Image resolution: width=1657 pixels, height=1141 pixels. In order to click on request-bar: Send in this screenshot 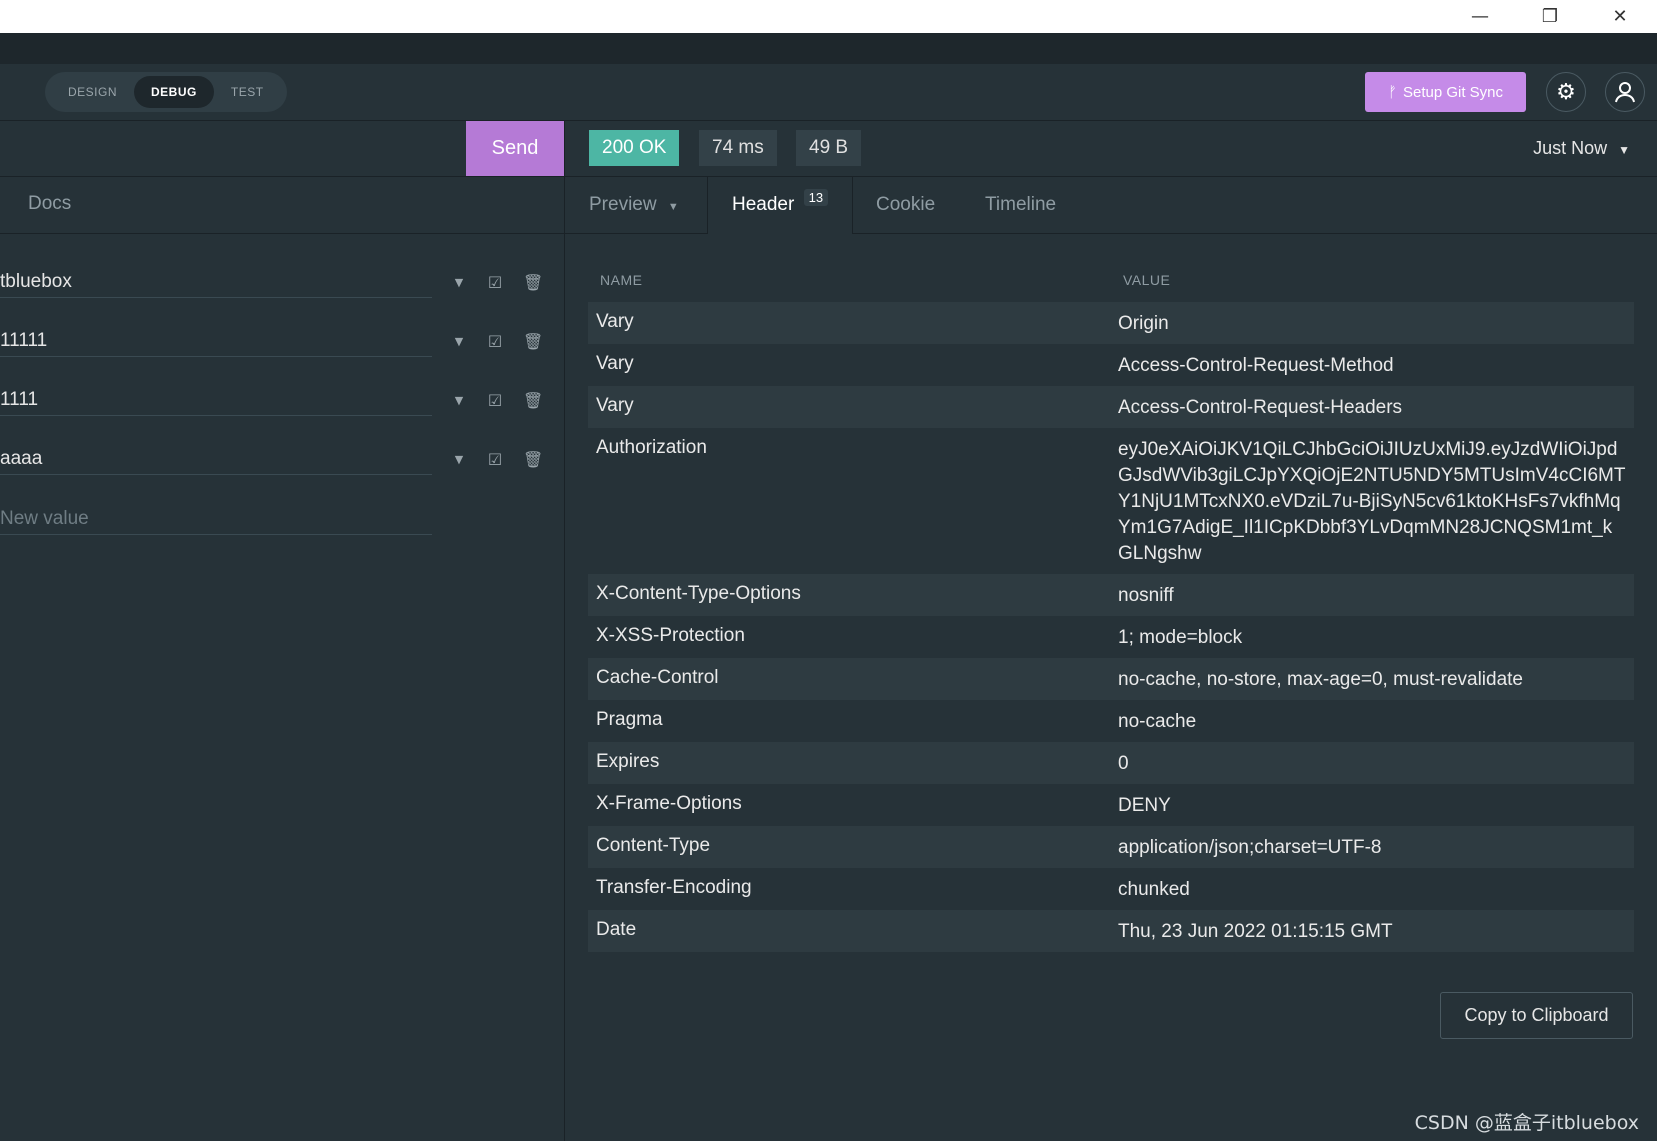, I will do `click(282, 149)`.